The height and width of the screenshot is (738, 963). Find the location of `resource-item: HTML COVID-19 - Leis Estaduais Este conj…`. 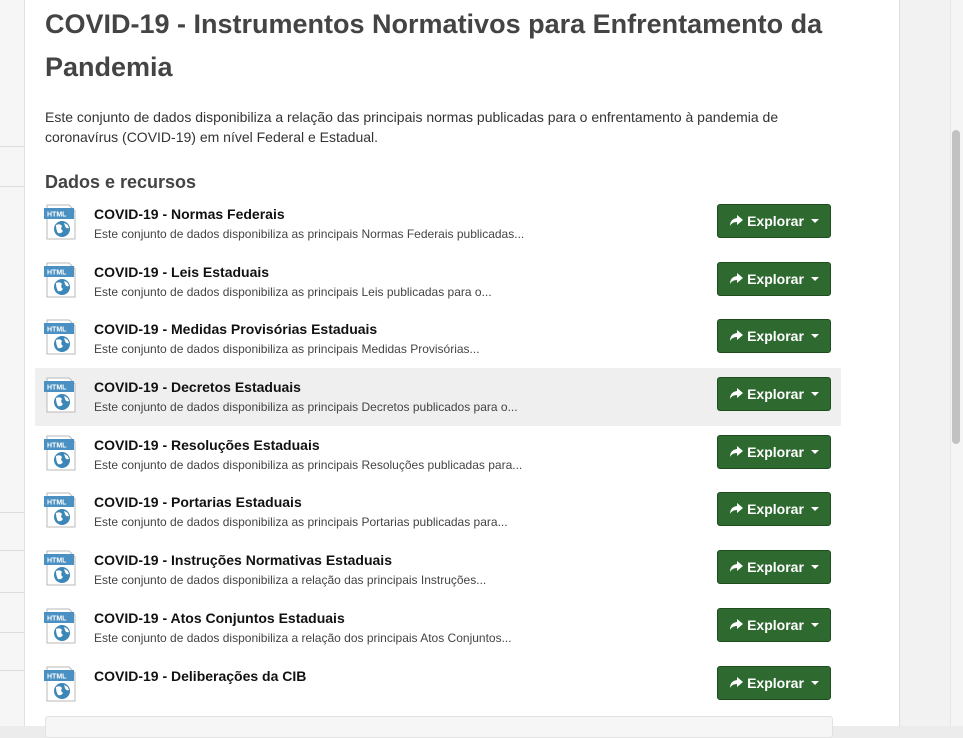

resource-item: HTML COVID-19 - Leis Estaduais Este conj… is located at coordinates (438, 282).